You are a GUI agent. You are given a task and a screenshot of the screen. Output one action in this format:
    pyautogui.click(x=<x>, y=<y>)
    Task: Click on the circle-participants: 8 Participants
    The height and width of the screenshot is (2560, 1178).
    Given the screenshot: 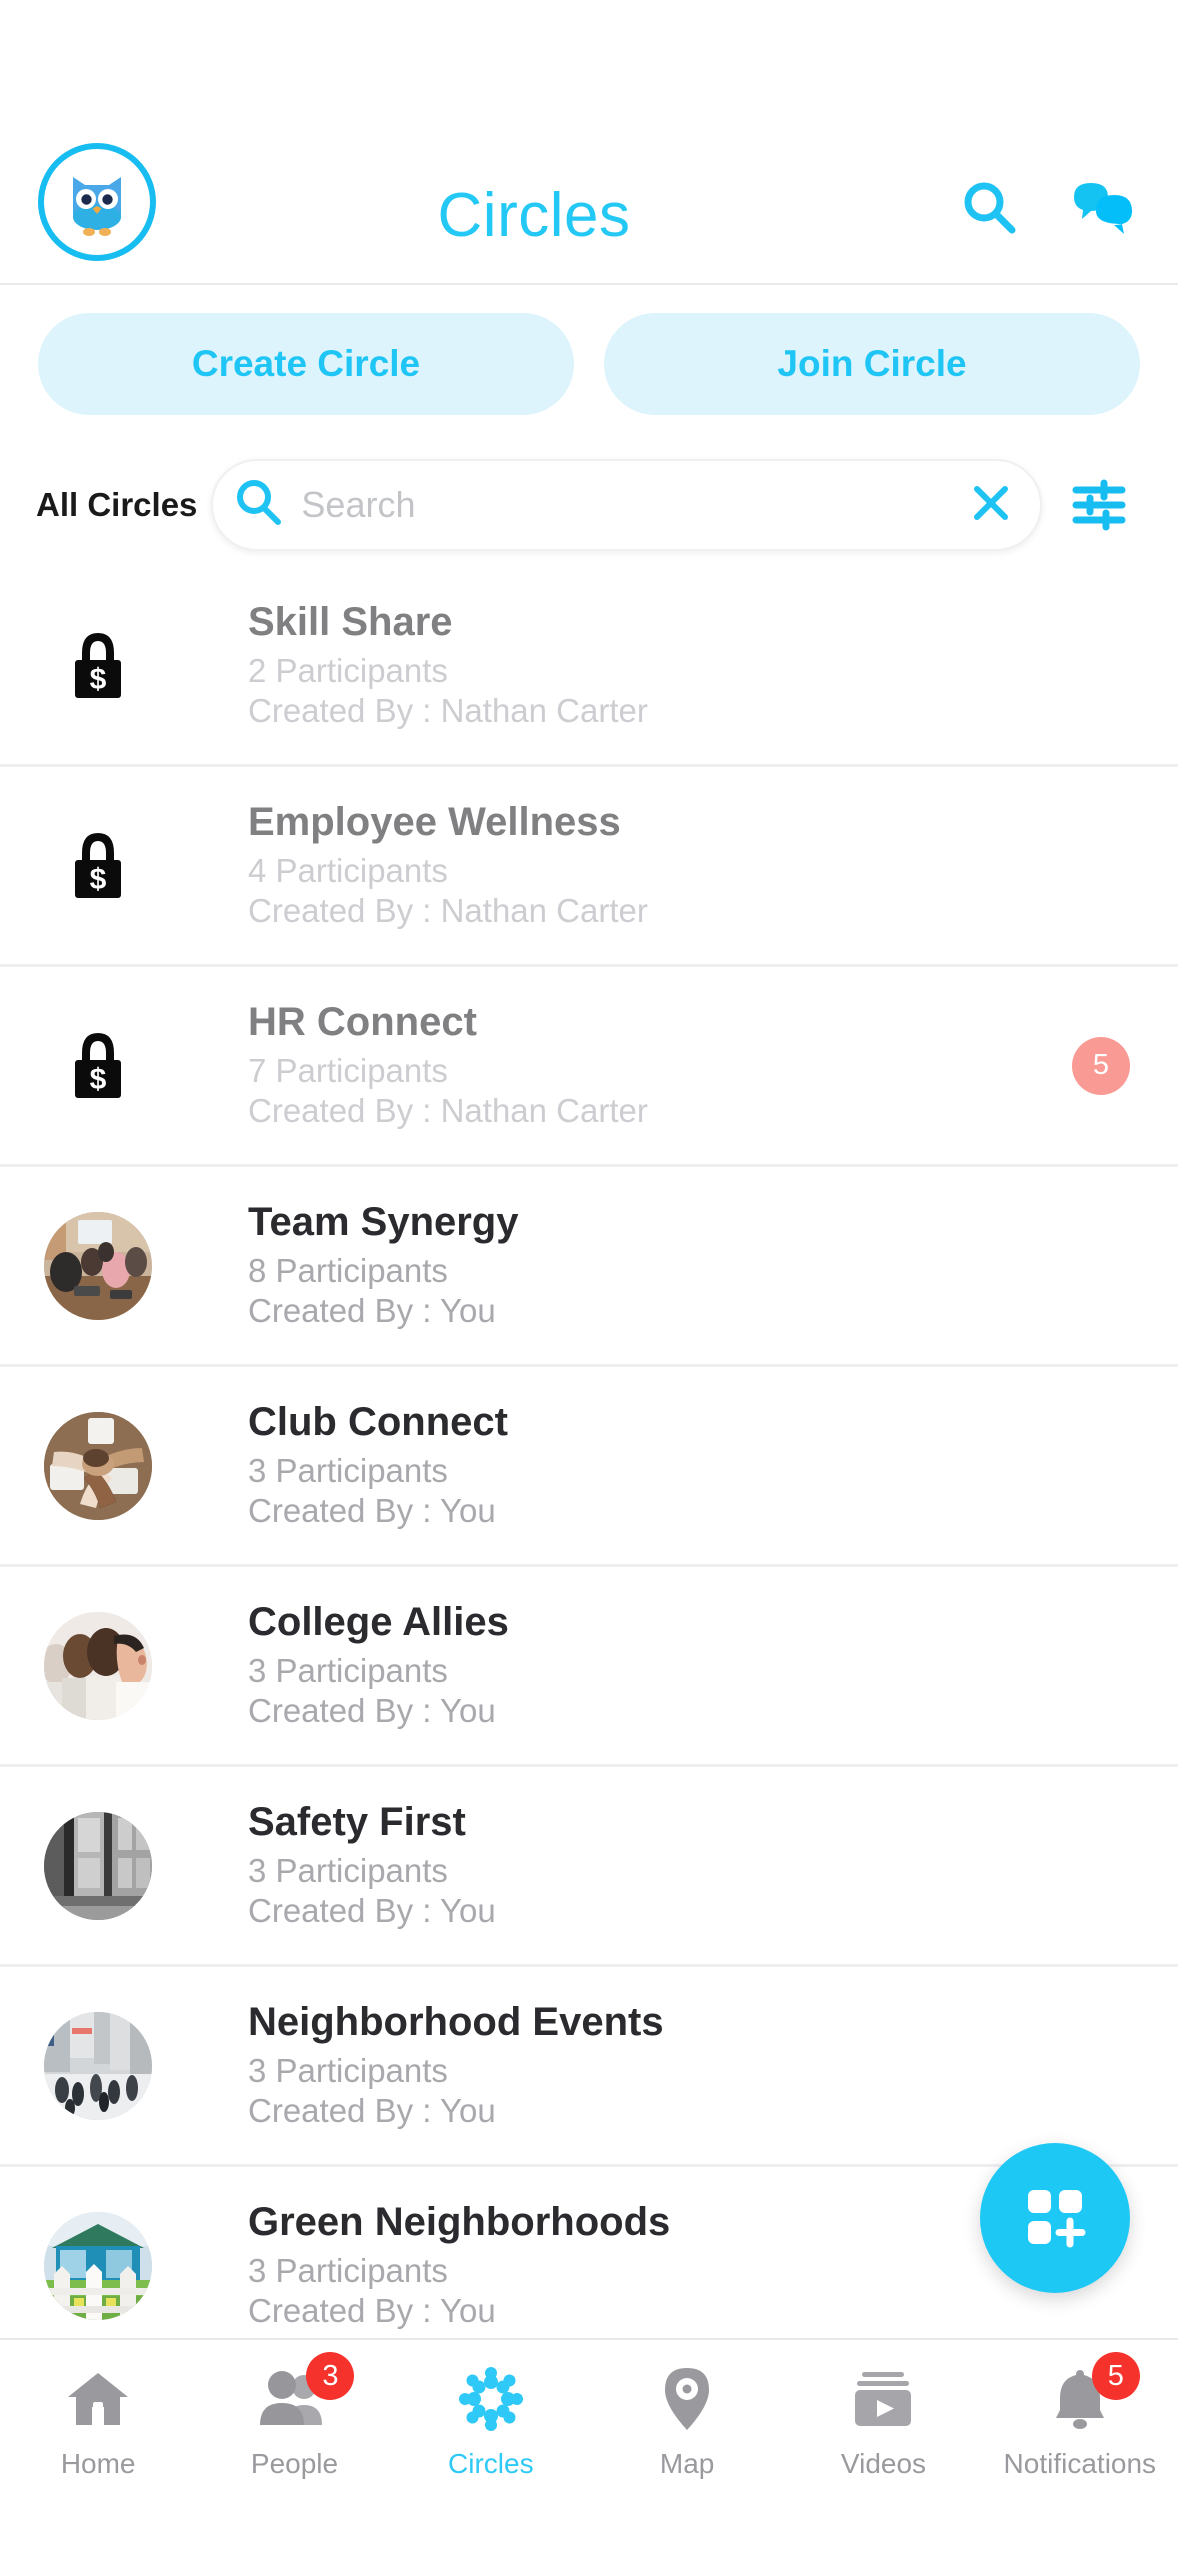 What is the action you would take?
    pyautogui.click(x=348, y=1270)
    